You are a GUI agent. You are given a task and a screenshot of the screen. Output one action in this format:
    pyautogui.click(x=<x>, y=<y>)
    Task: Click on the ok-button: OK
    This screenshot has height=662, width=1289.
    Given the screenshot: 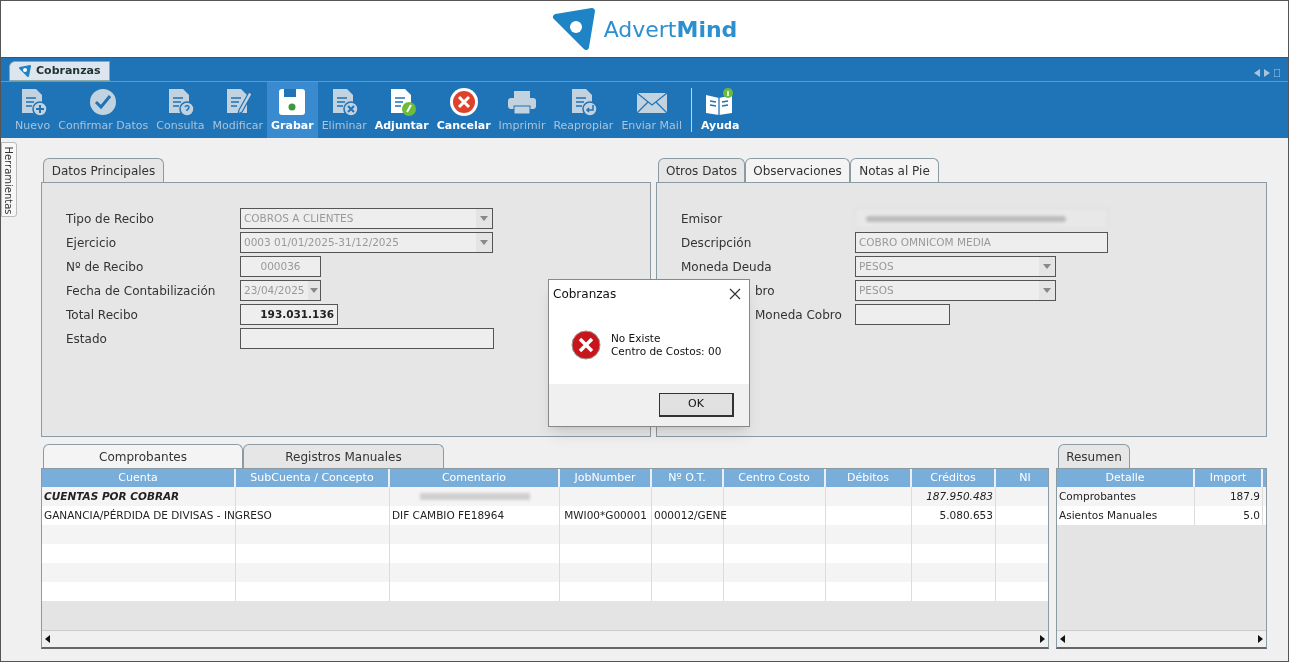 What is the action you would take?
    pyautogui.click(x=696, y=405)
    